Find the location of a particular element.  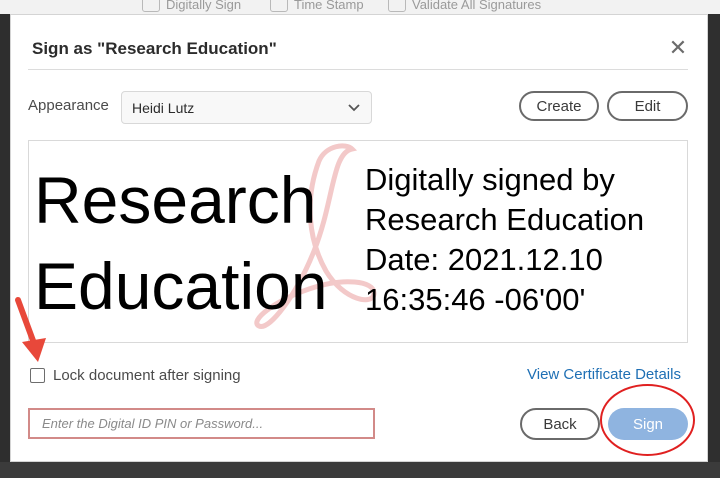

lock-document-label: Lock document after signing is located at coordinates (147, 375).